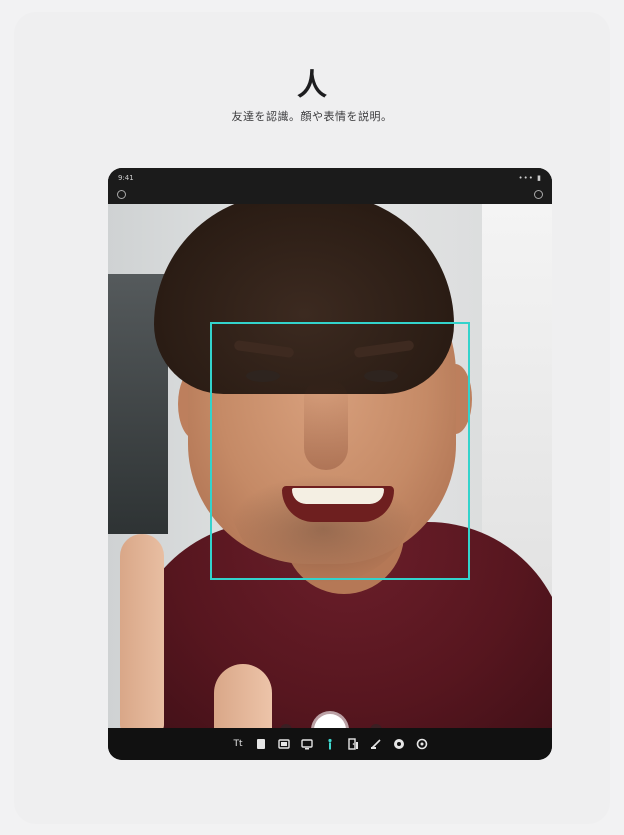  What do you see at coordinates (121, 194) in the screenshot?
I see `back-icon` at bounding box center [121, 194].